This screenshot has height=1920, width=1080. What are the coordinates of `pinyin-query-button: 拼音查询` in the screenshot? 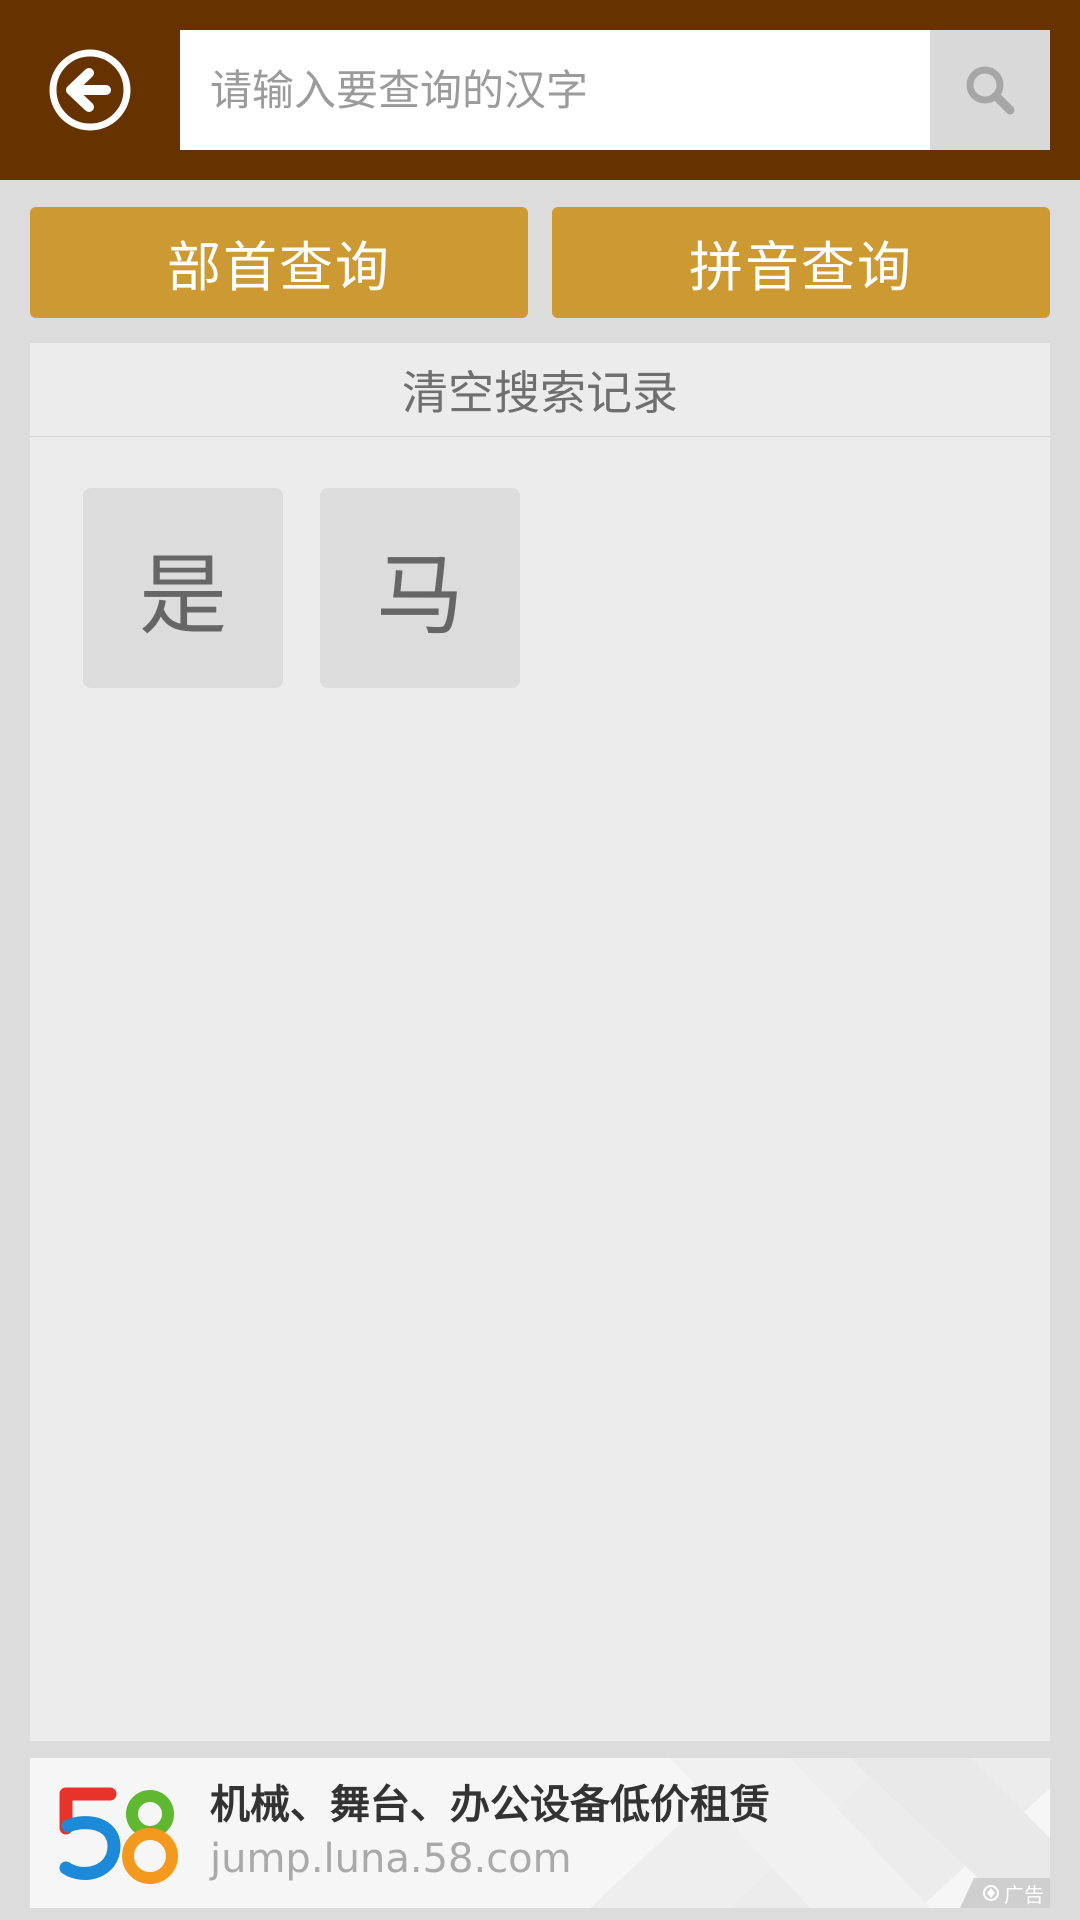 It's located at (801, 262).